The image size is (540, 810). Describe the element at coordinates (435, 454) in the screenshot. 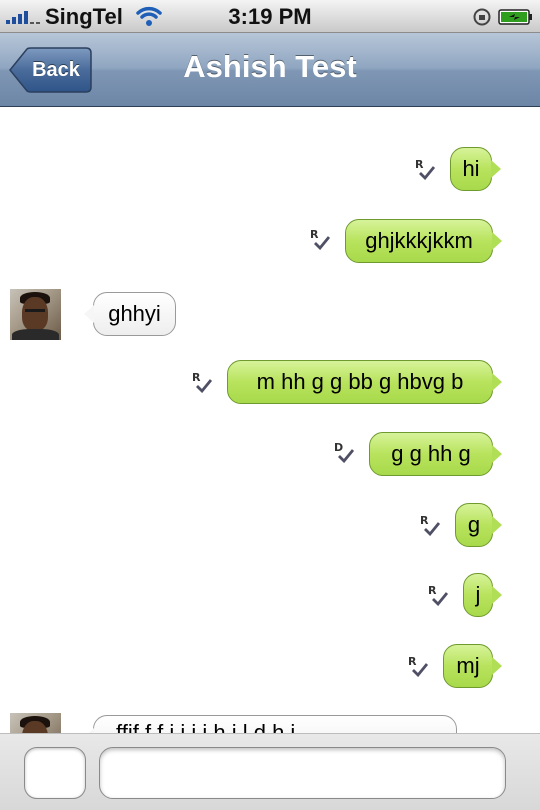

I see `sent-message-bubble: g g hh g` at that location.